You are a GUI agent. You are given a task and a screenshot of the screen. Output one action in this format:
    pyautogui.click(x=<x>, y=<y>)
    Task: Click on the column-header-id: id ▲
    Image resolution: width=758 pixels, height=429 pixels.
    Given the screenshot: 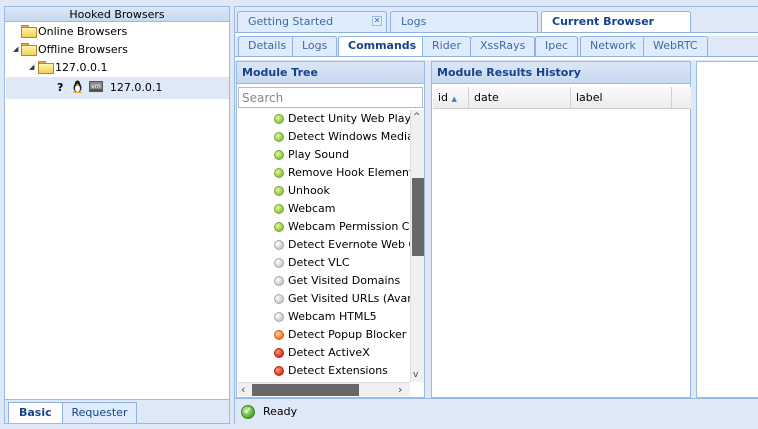 What is the action you would take?
    pyautogui.click(x=451, y=98)
    